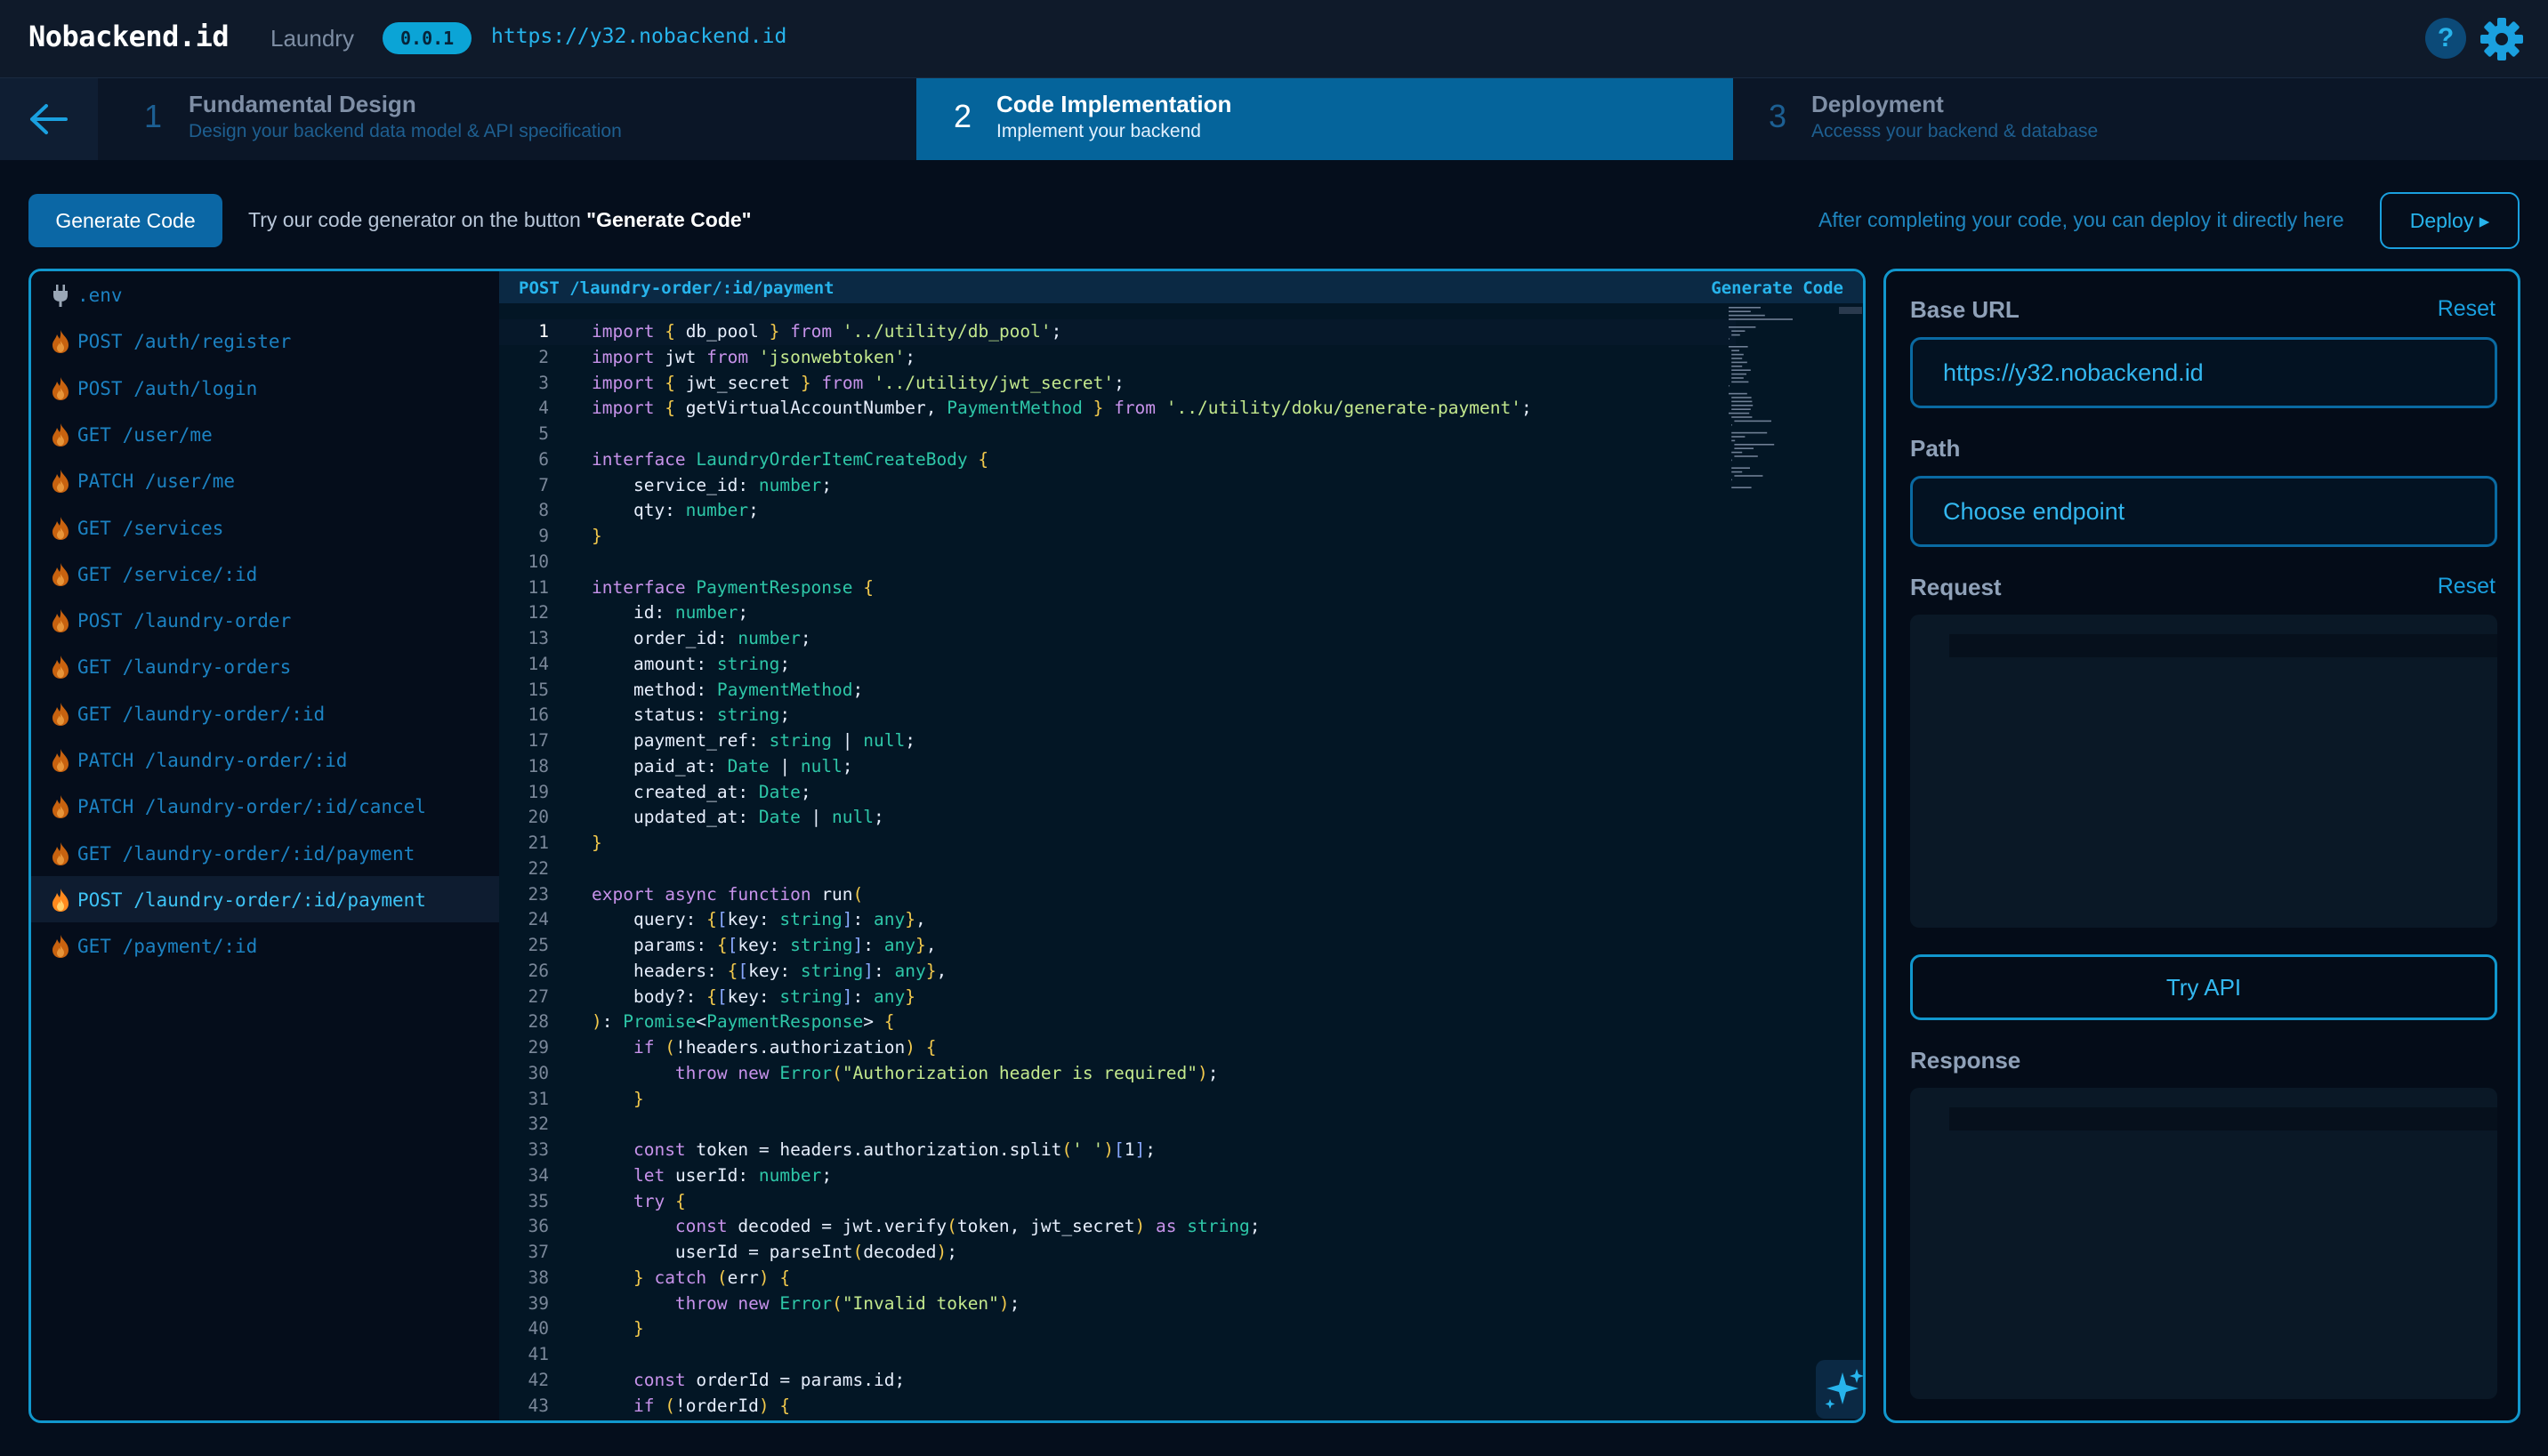 This screenshot has height=1456, width=2548. Describe the element at coordinates (265, 898) in the screenshot. I see `endpoint-item: POST /laundry-order/:id/payment` at that location.